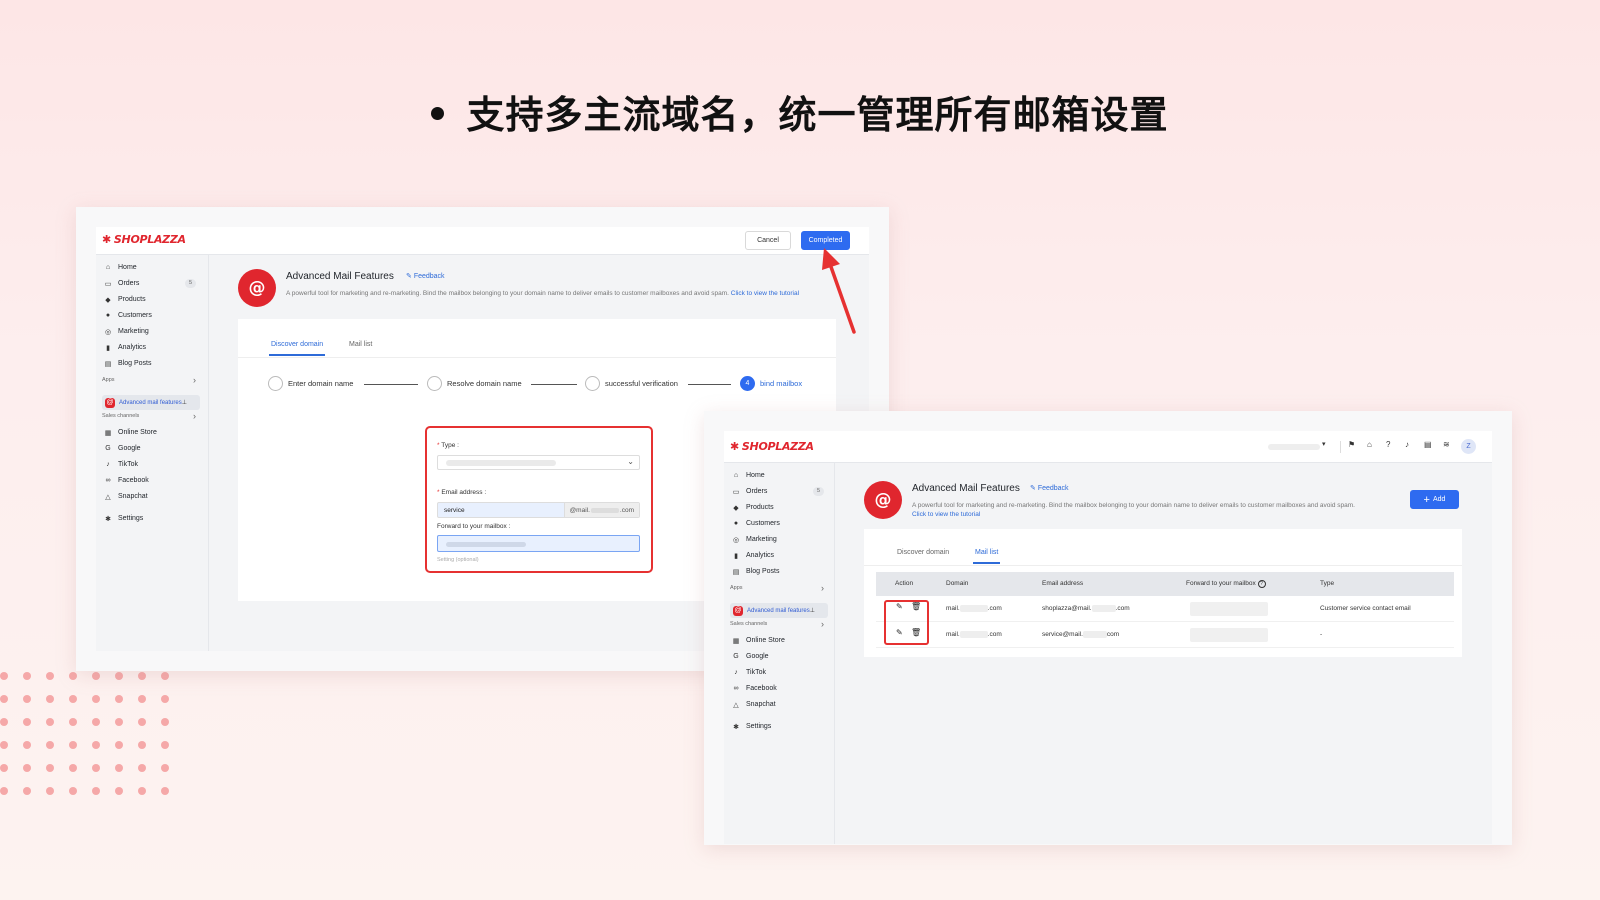 This screenshot has width=1600, height=900. I want to click on cancel-button: Cancel, so click(768, 240).